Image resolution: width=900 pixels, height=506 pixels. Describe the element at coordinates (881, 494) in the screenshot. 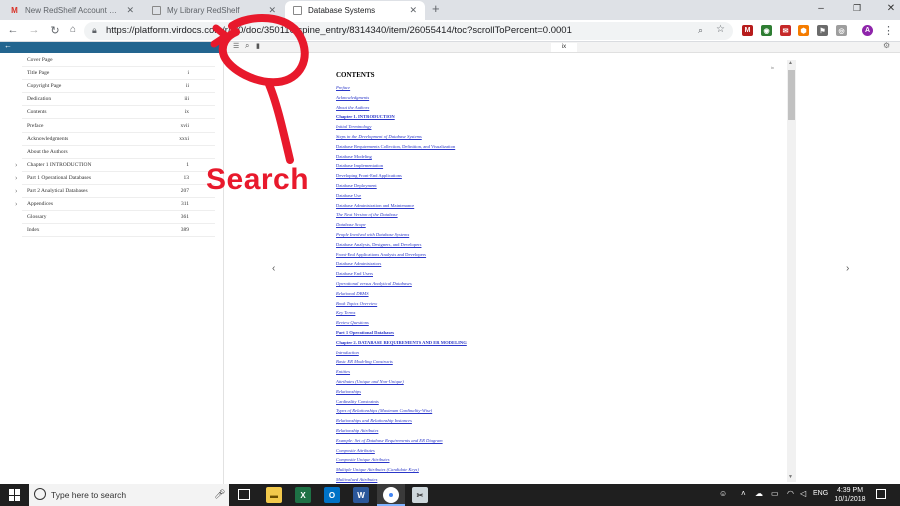

I see `notifications-icon` at that location.